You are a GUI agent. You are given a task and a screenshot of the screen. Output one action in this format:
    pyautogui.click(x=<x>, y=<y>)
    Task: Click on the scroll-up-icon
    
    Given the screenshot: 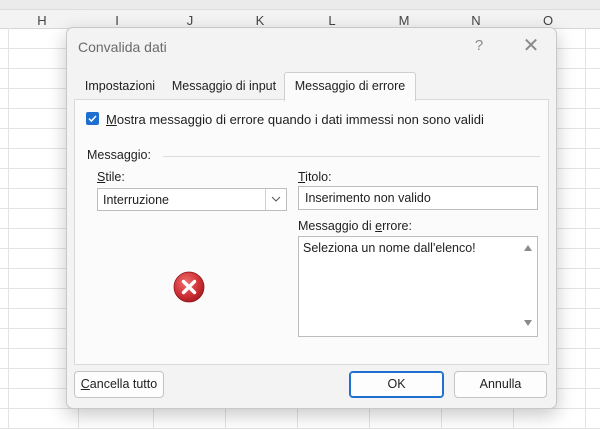 What is the action you would take?
    pyautogui.click(x=528, y=248)
    